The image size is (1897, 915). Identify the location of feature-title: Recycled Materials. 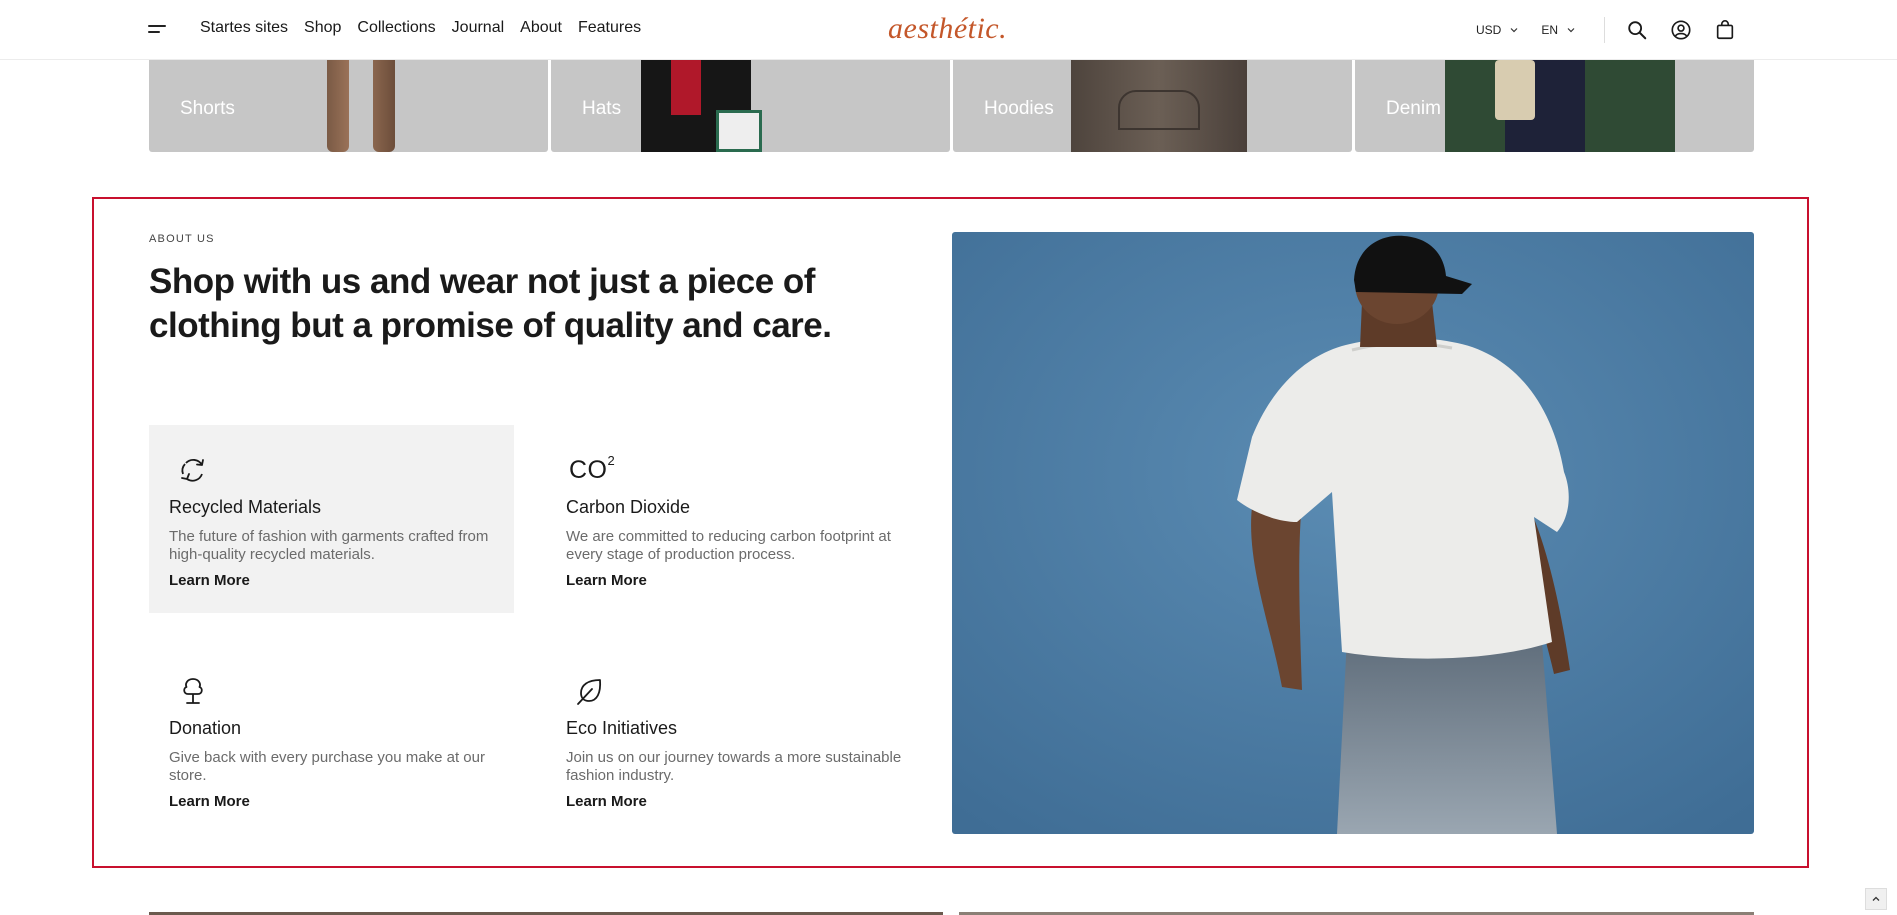
(245, 507).